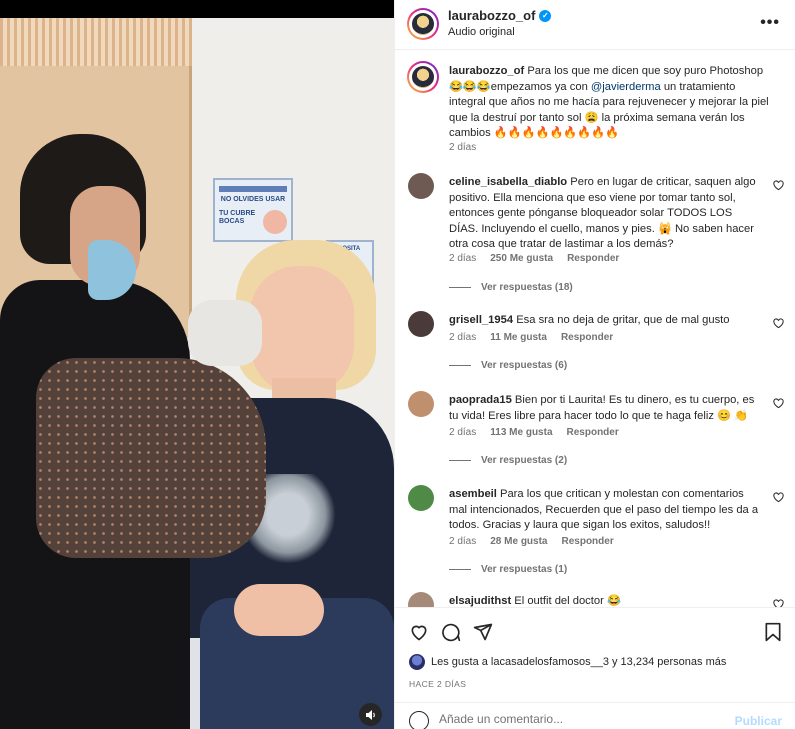 This screenshot has width=795, height=729. I want to click on audio-label: Audio original, so click(481, 32).